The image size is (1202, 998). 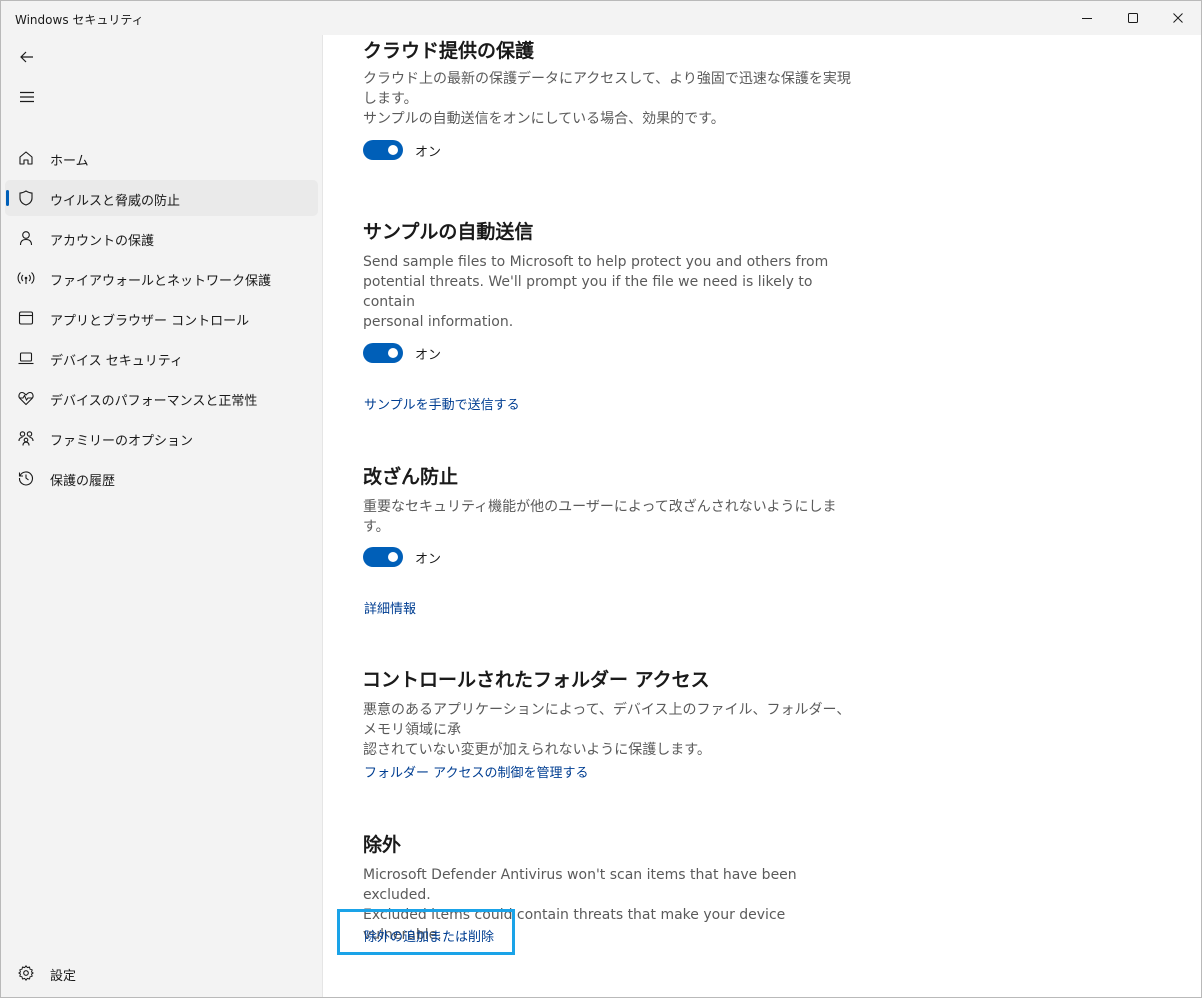 I want to click on description-line: クラウド上の最新の保護データにアクセスして、より強固で迅速な保護を実現します。, so click(x=607, y=89).